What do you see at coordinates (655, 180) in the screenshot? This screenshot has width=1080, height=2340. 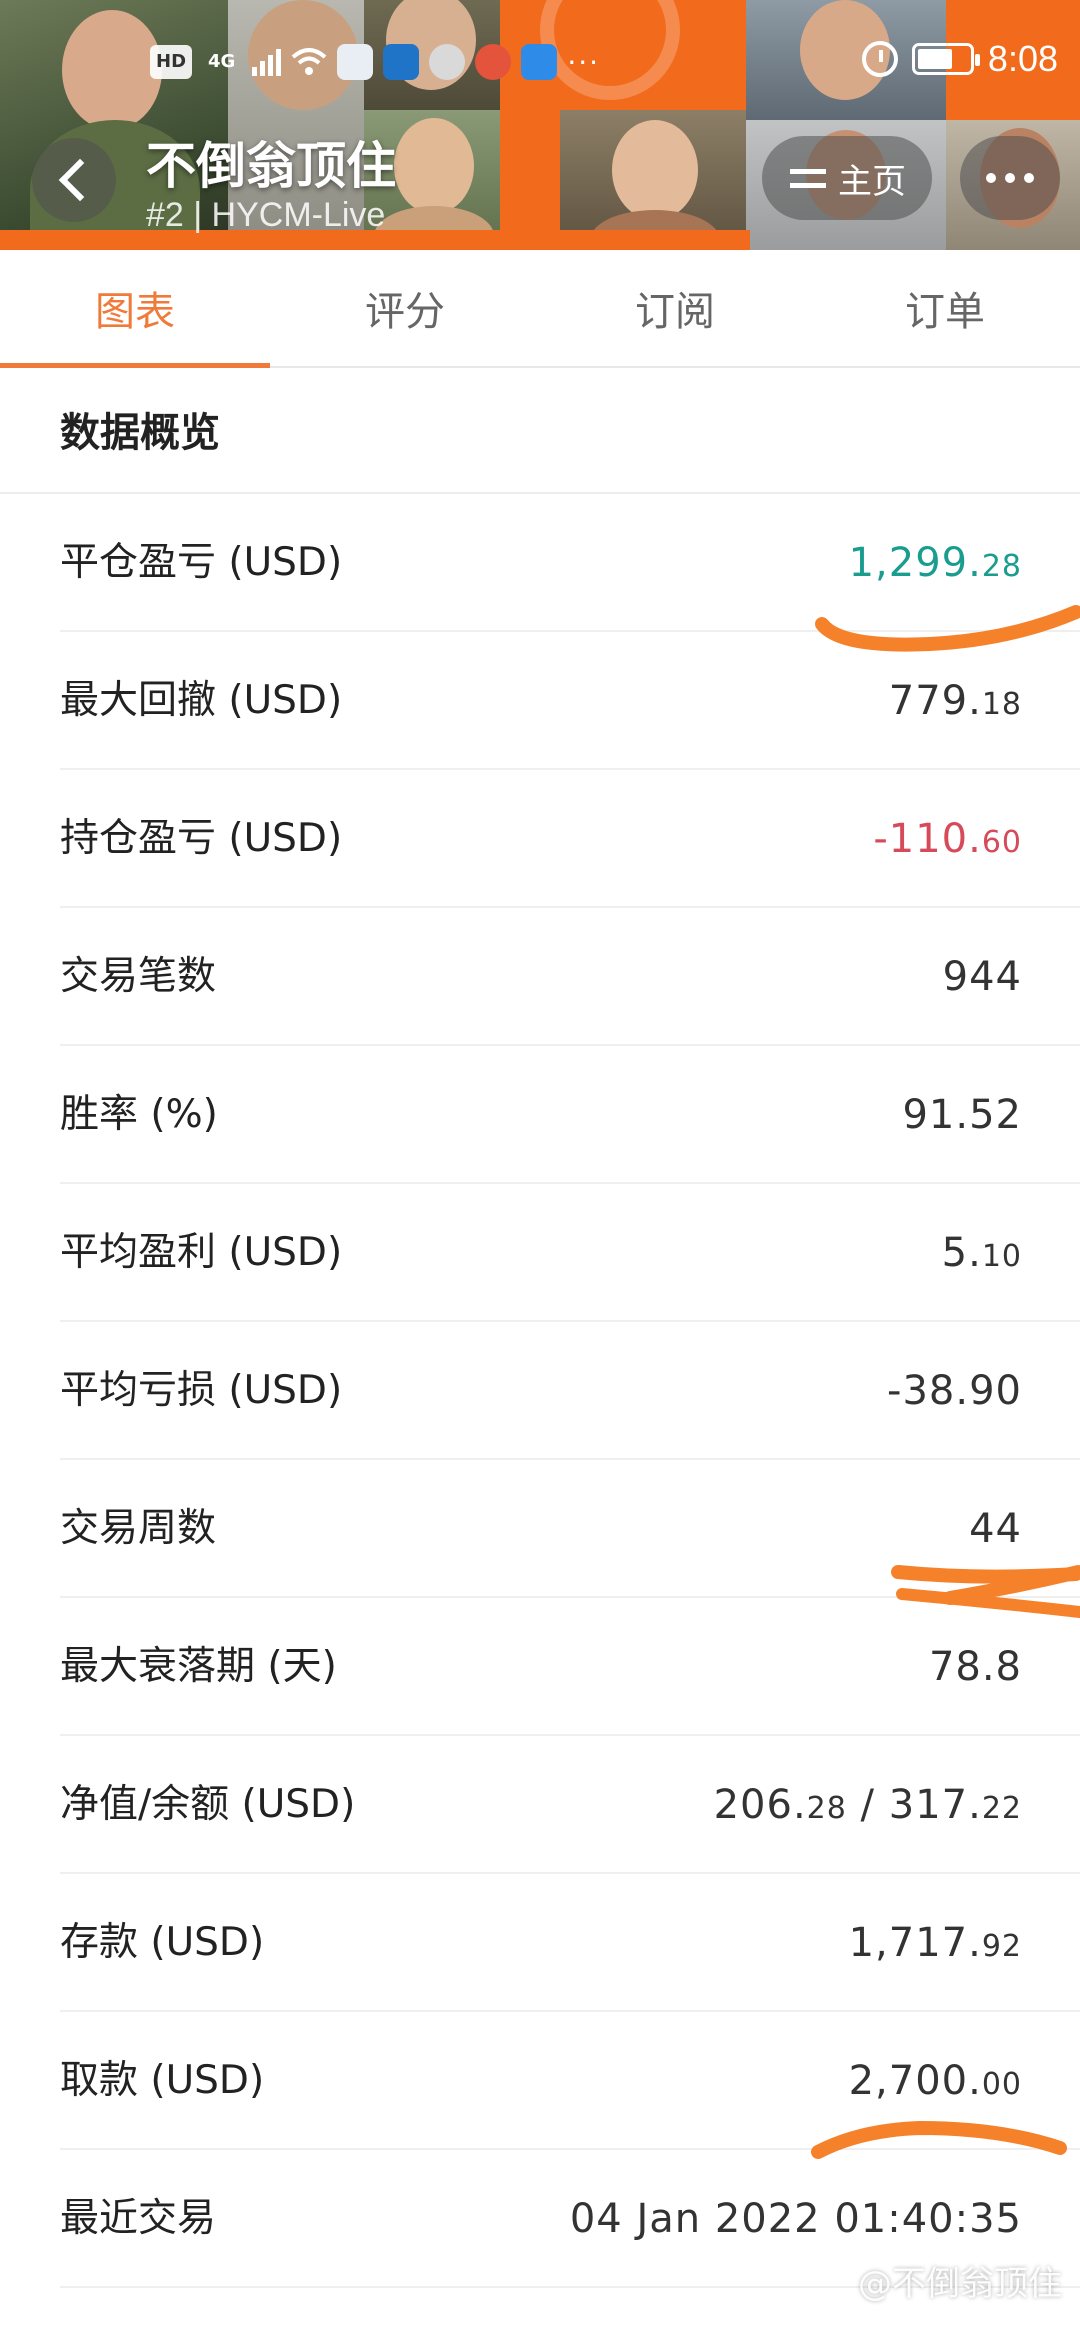 I see `collage-photo` at bounding box center [655, 180].